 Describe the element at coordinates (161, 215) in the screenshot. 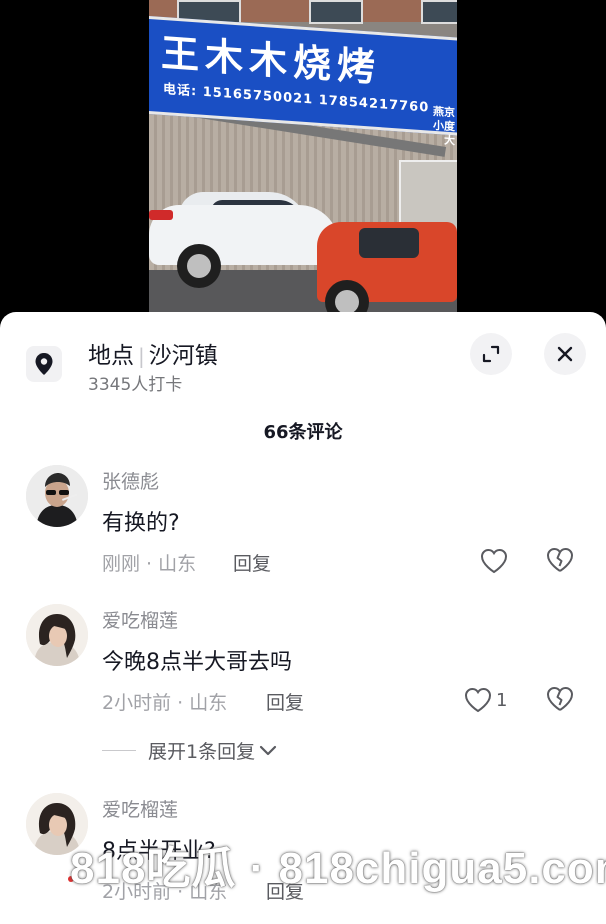

I see `white-car-taillight` at that location.